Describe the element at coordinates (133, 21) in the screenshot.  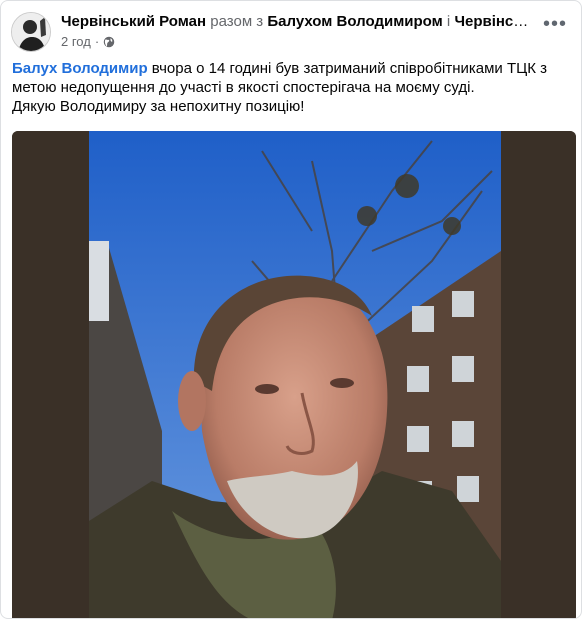
I see `author-name: Червінський Роман` at that location.